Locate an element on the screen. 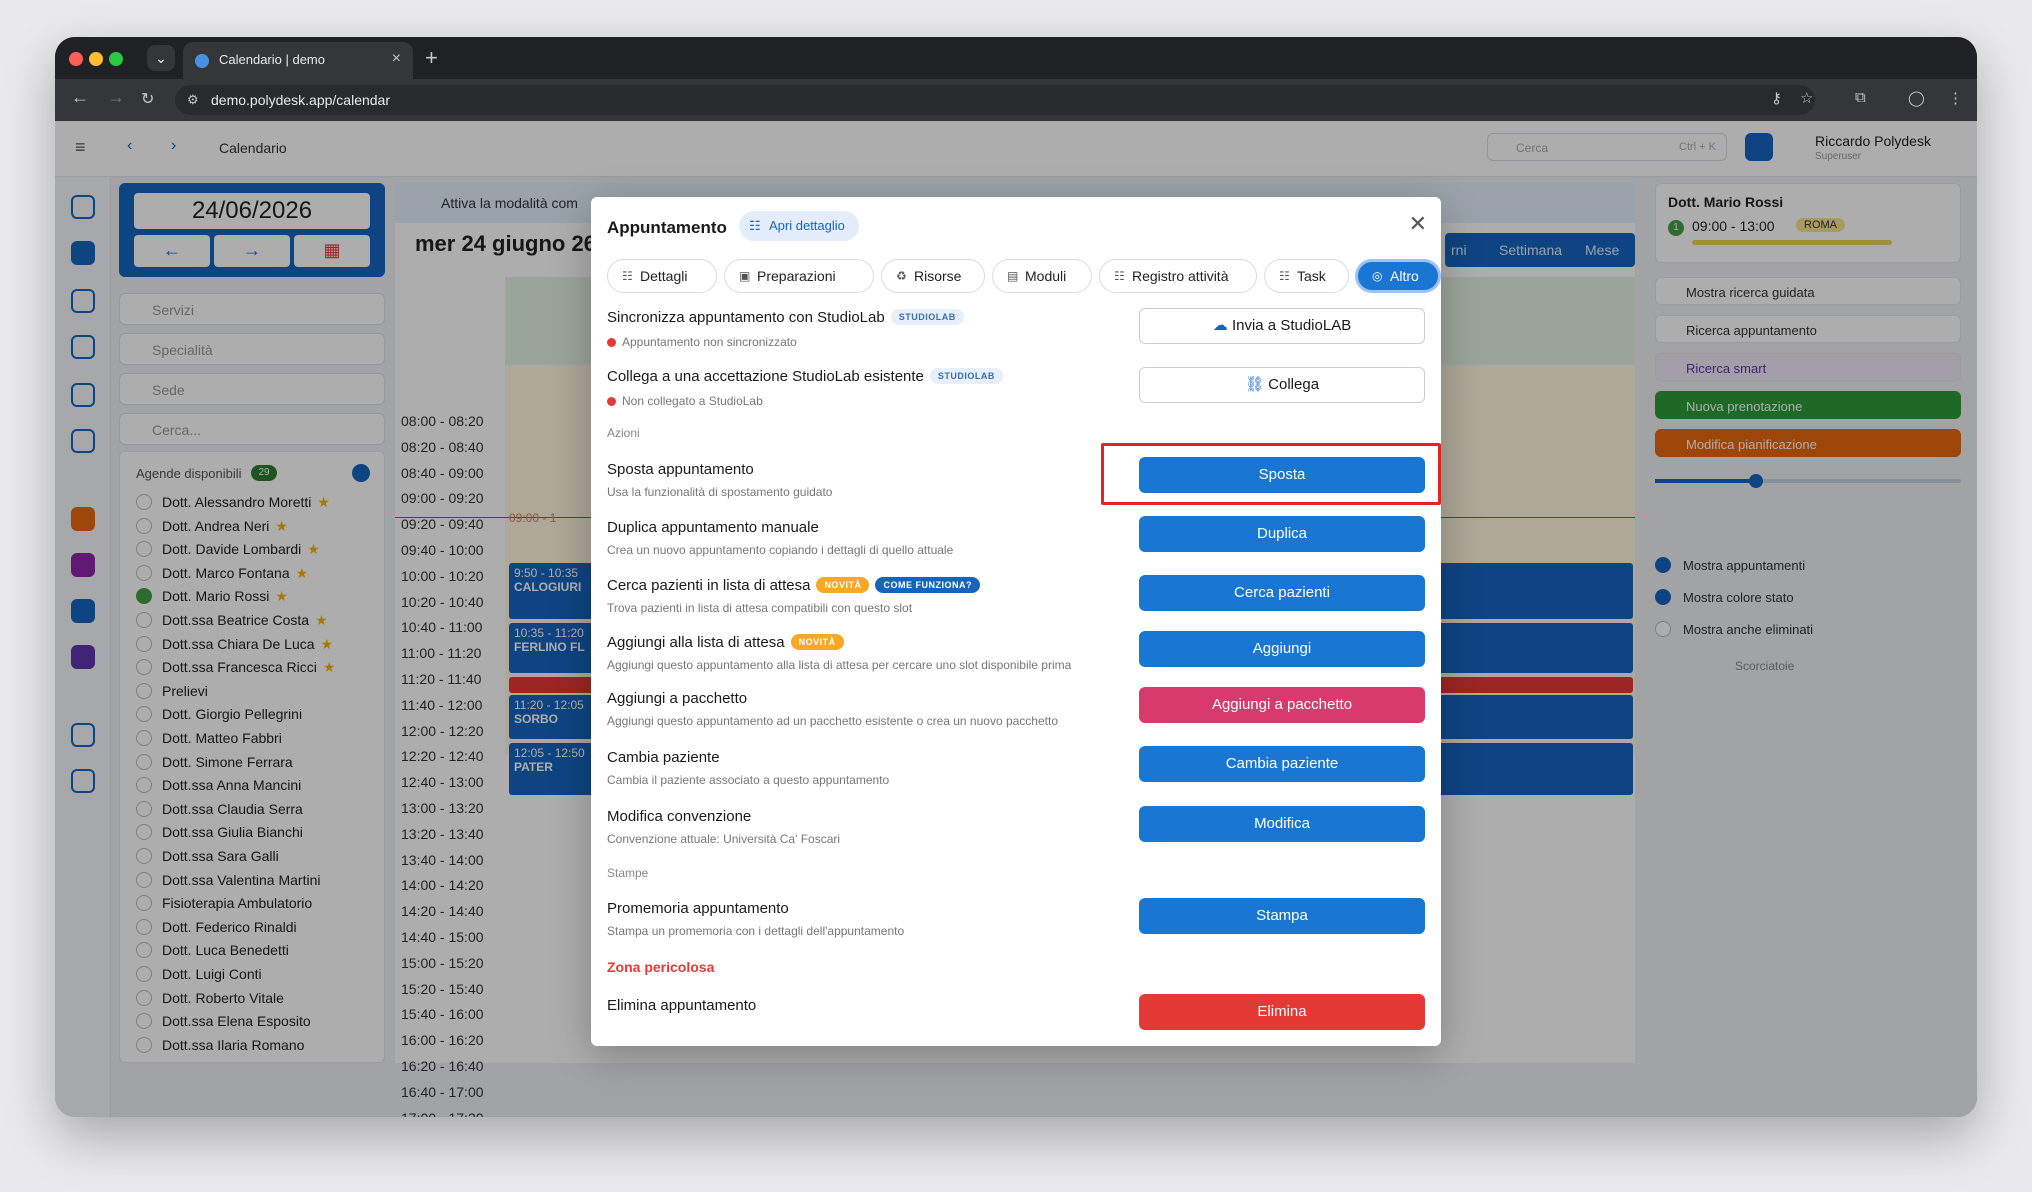 This screenshot has width=2032, height=1192. tab-task: ☷ Task is located at coordinates (1306, 276).